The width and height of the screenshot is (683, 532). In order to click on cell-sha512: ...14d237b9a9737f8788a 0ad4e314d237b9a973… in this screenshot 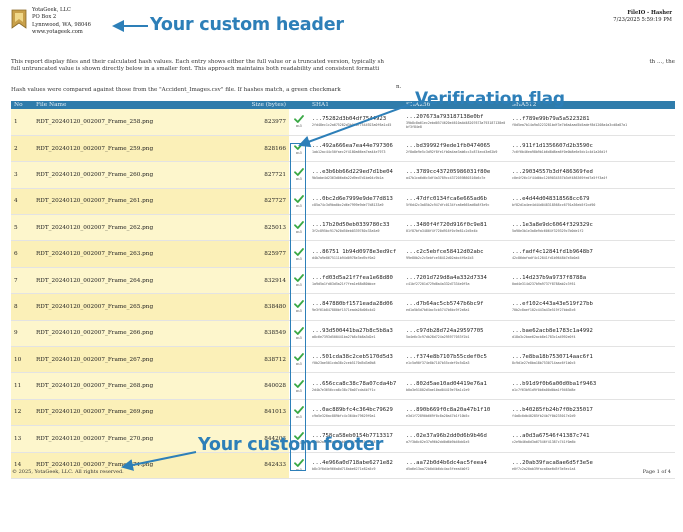, I will do `click(592, 281)`.